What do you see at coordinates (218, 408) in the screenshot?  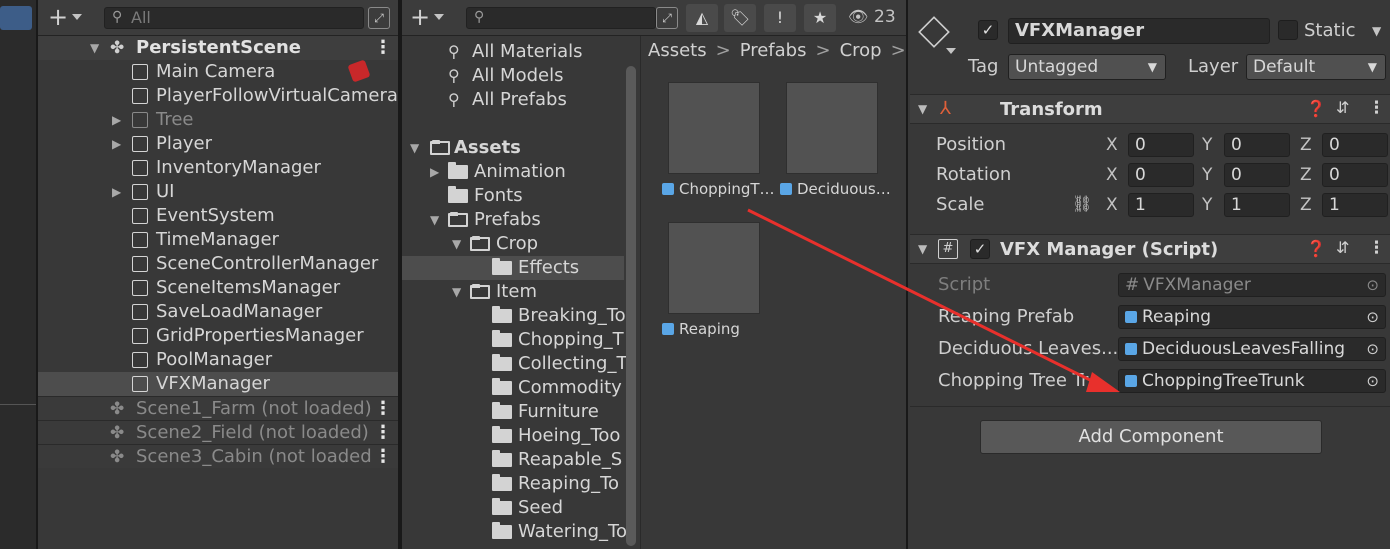 I see `unloaded-scene-row: ✤ Scene1_Farm (not loaded) ⋮` at bounding box center [218, 408].